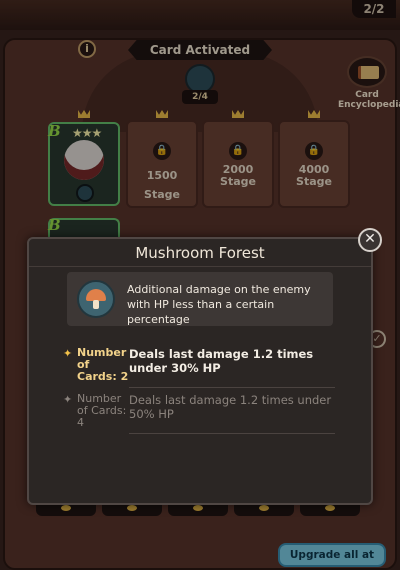  Describe the element at coordinates (221, 361) in the screenshot. I see `effect-detail: Deals last damage 1.2 times under 30% HP` at that location.